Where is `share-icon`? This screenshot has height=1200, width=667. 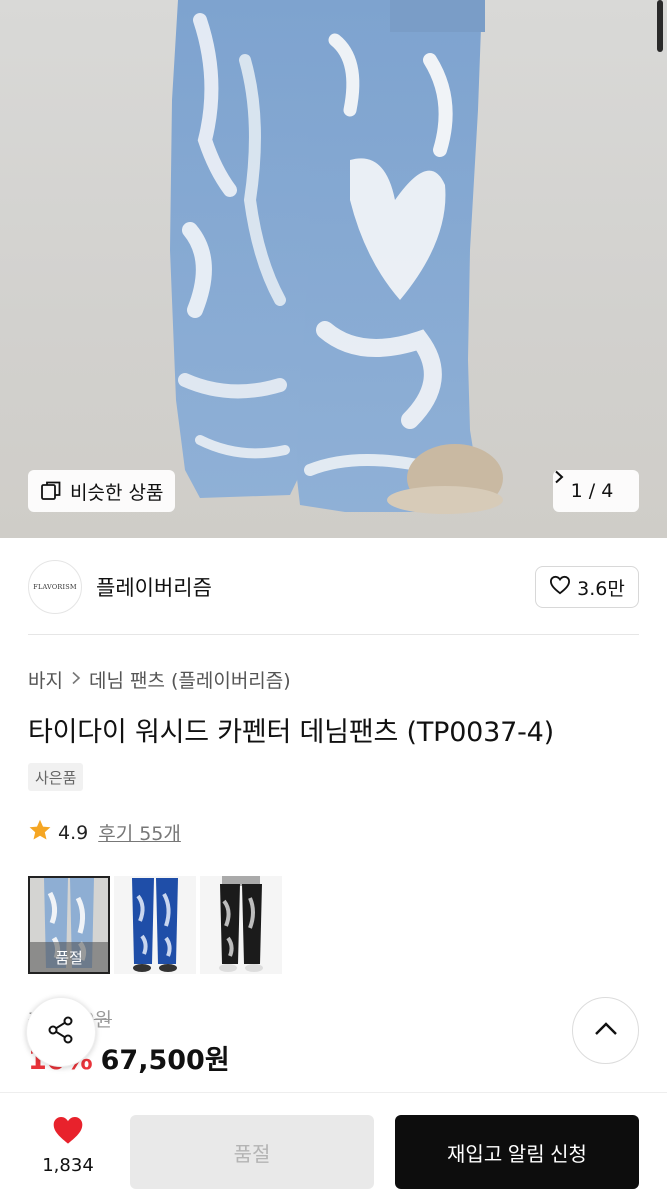
share-icon is located at coordinates (61, 1032).